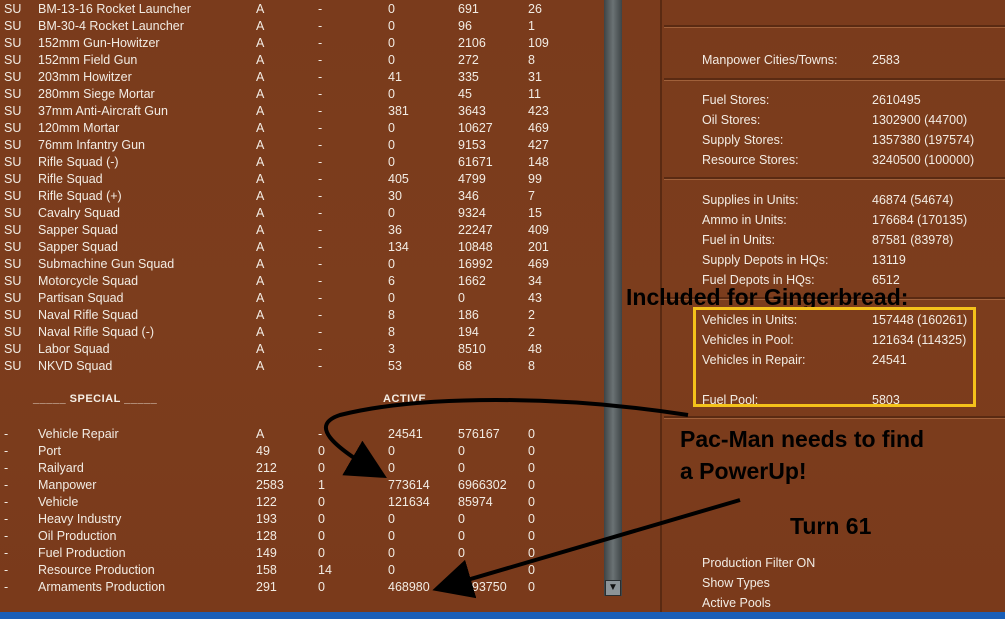 Image resolution: width=1005 pixels, height=619 pixels. I want to click on annotation-arrows, so click(532, 498).